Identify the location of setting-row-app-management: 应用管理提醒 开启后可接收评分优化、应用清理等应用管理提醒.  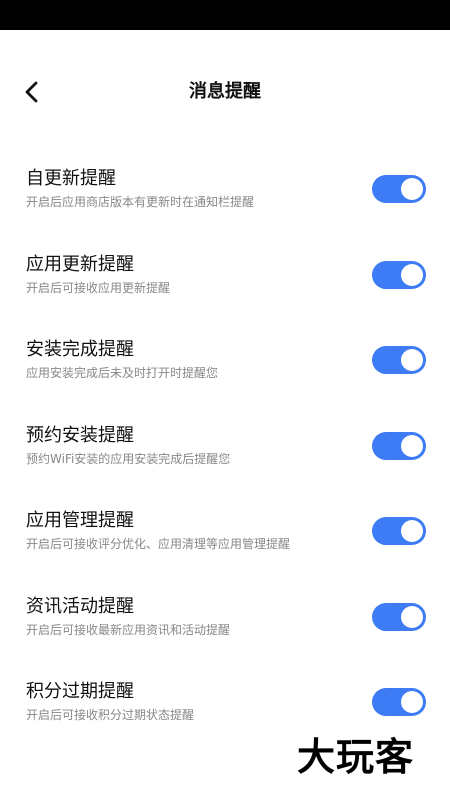
(225, 528).